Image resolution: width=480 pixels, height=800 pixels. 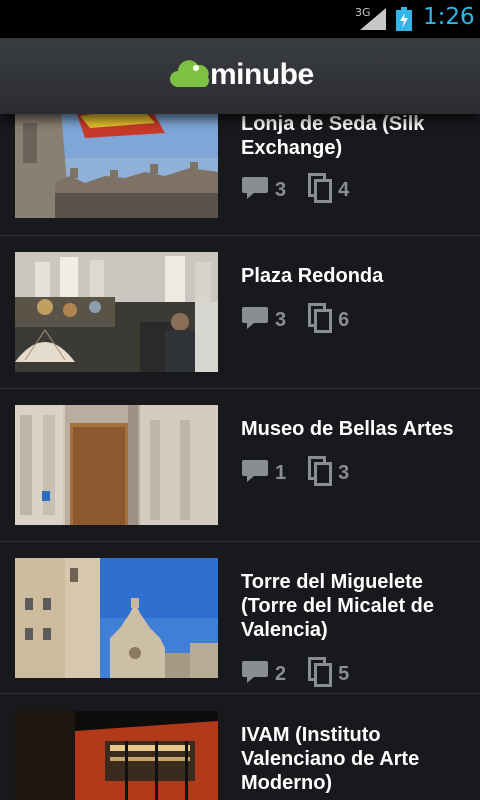 I want to click on photos-count: 4, so click(x=328, y=190).